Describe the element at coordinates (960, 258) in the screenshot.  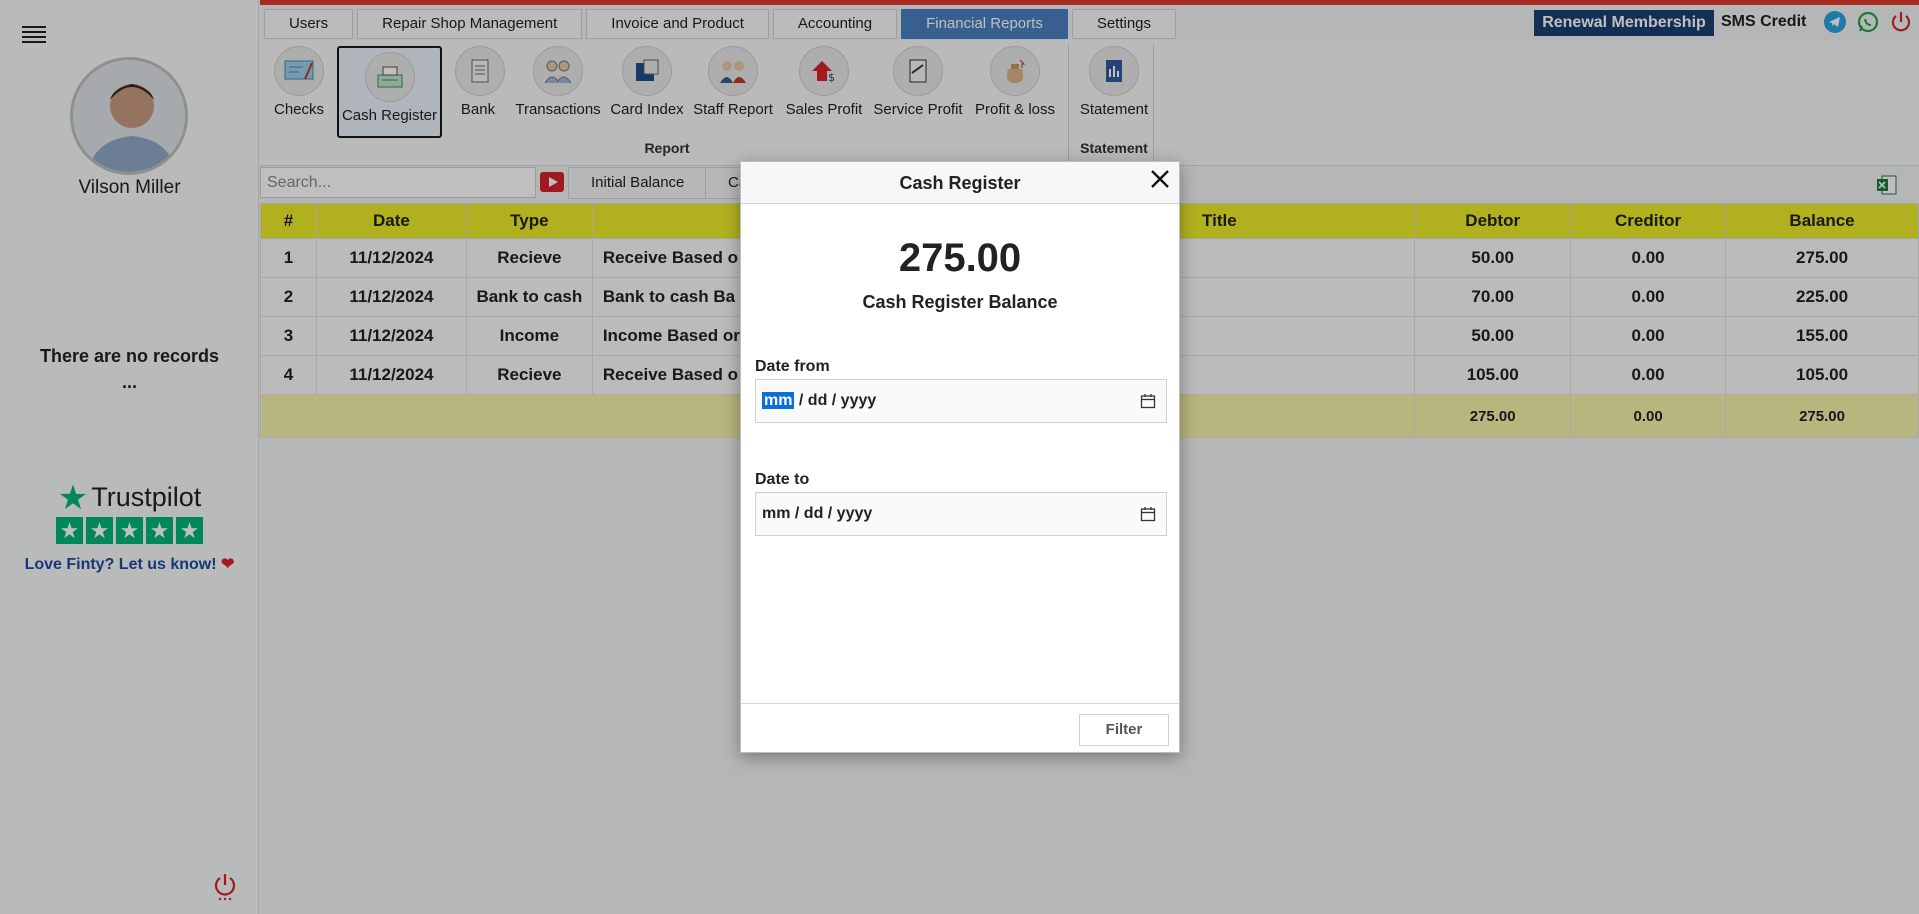
I see `cash-register-balance-value: 275.00` at that location.